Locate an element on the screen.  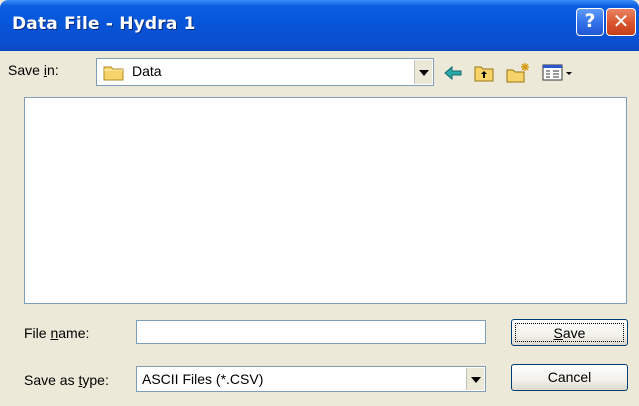
new-folder-icon is located at coordinates (518, 73).